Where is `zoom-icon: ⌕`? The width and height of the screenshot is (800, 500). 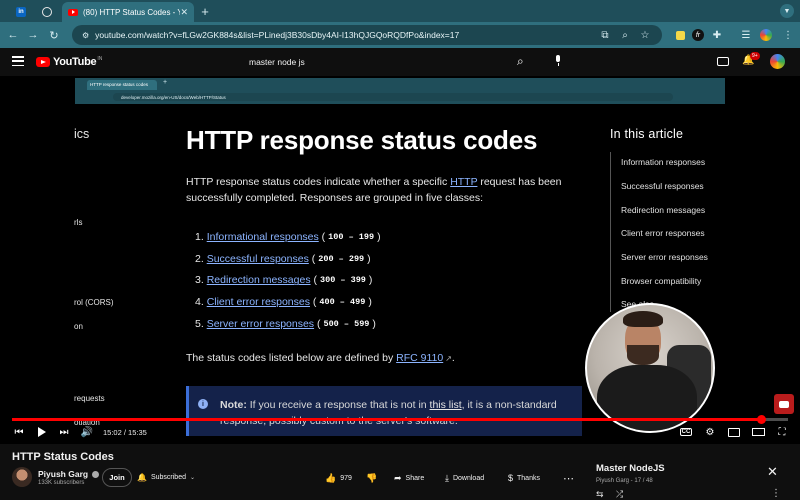
zoom-icon: ⌕ is located at coordinates (625, 35).